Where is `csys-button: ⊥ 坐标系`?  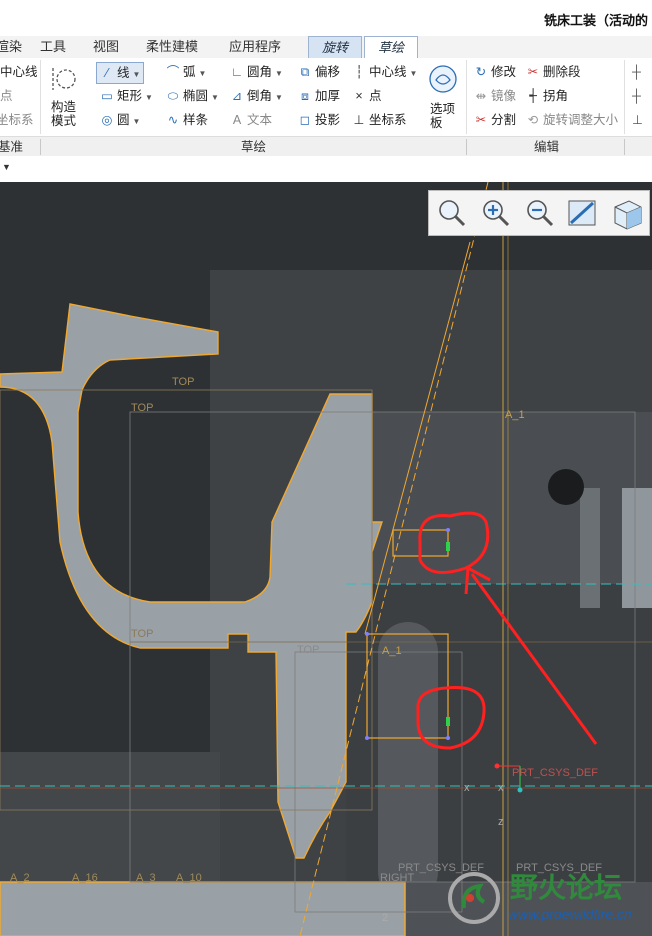
csys-button: ⊥ 坐标系 is located at coordinates (379, 120).